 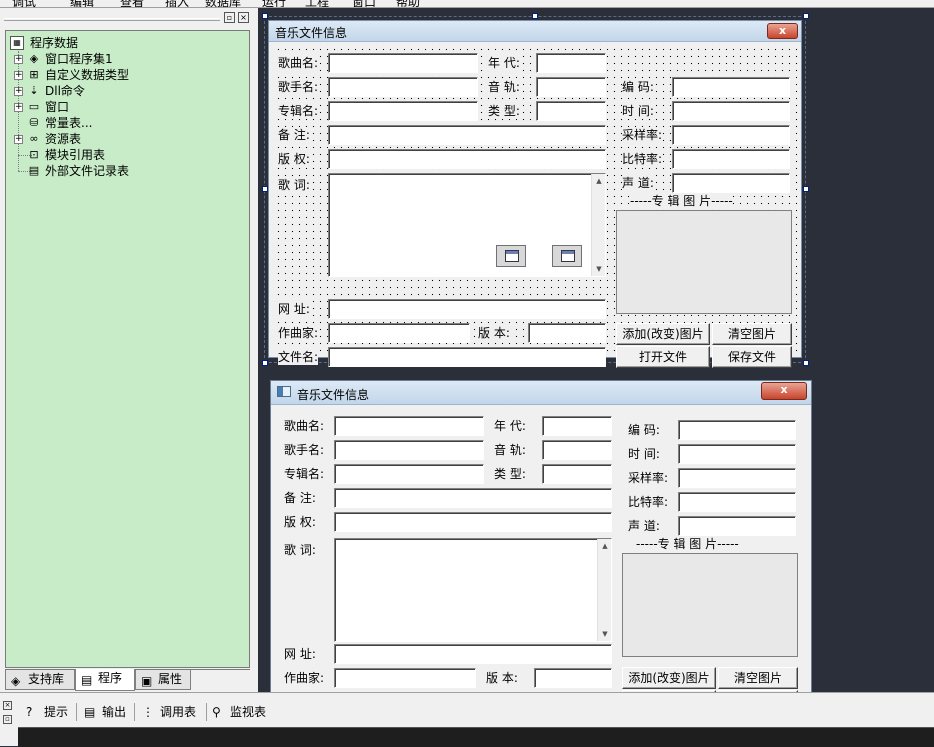 I want to click on magnifier-icon: ⚲, so click(x=216, y=712).